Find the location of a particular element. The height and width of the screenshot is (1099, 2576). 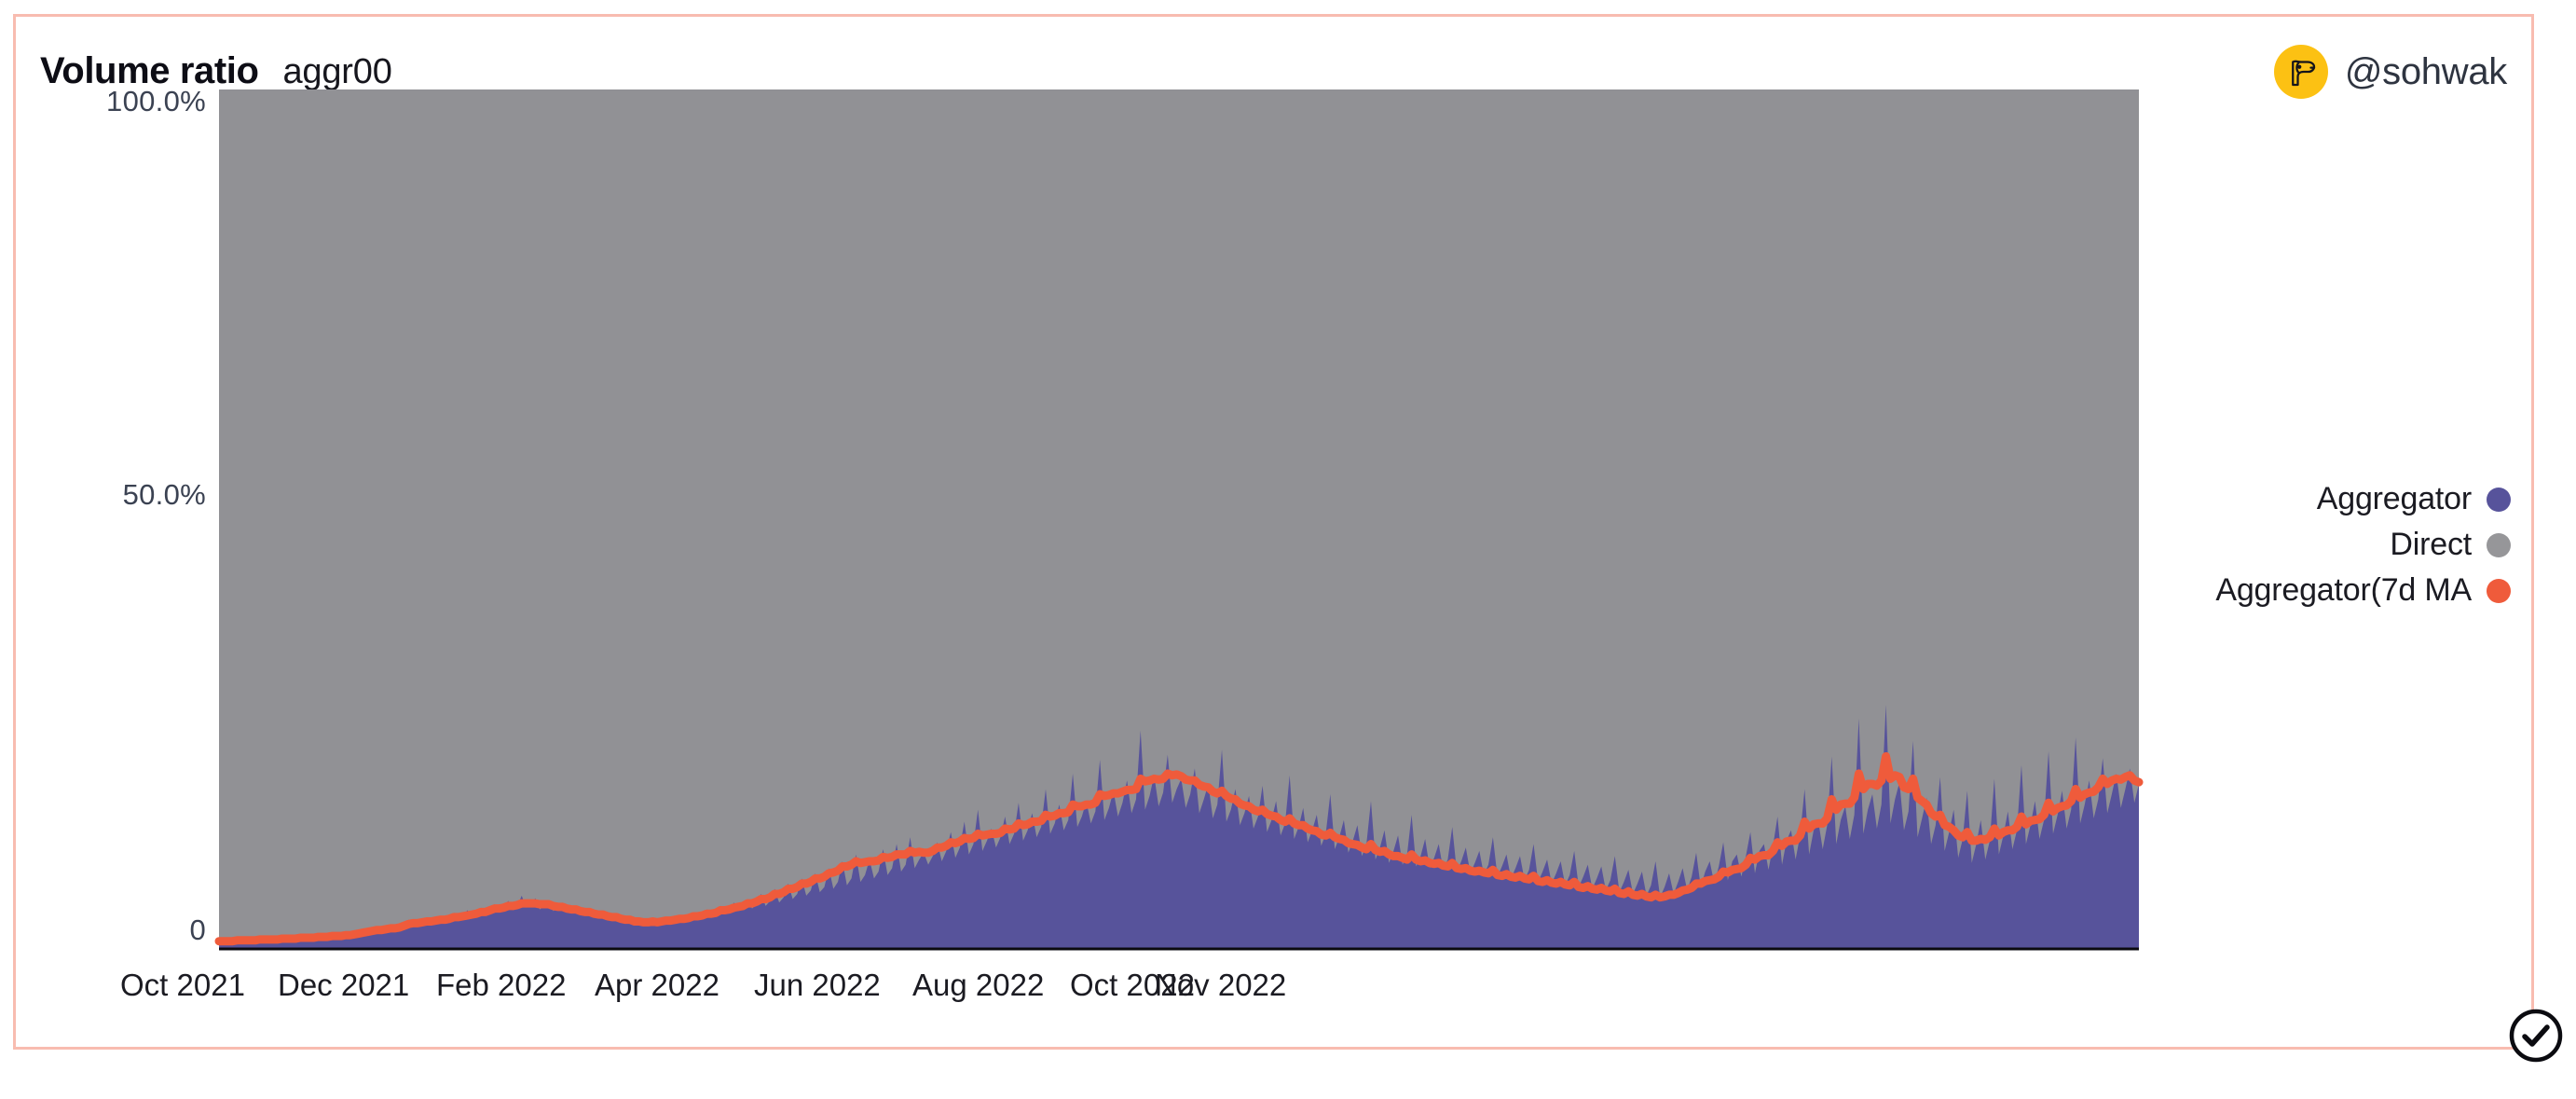

dune-watermark: Dune is located at coordinates (1292, 562).